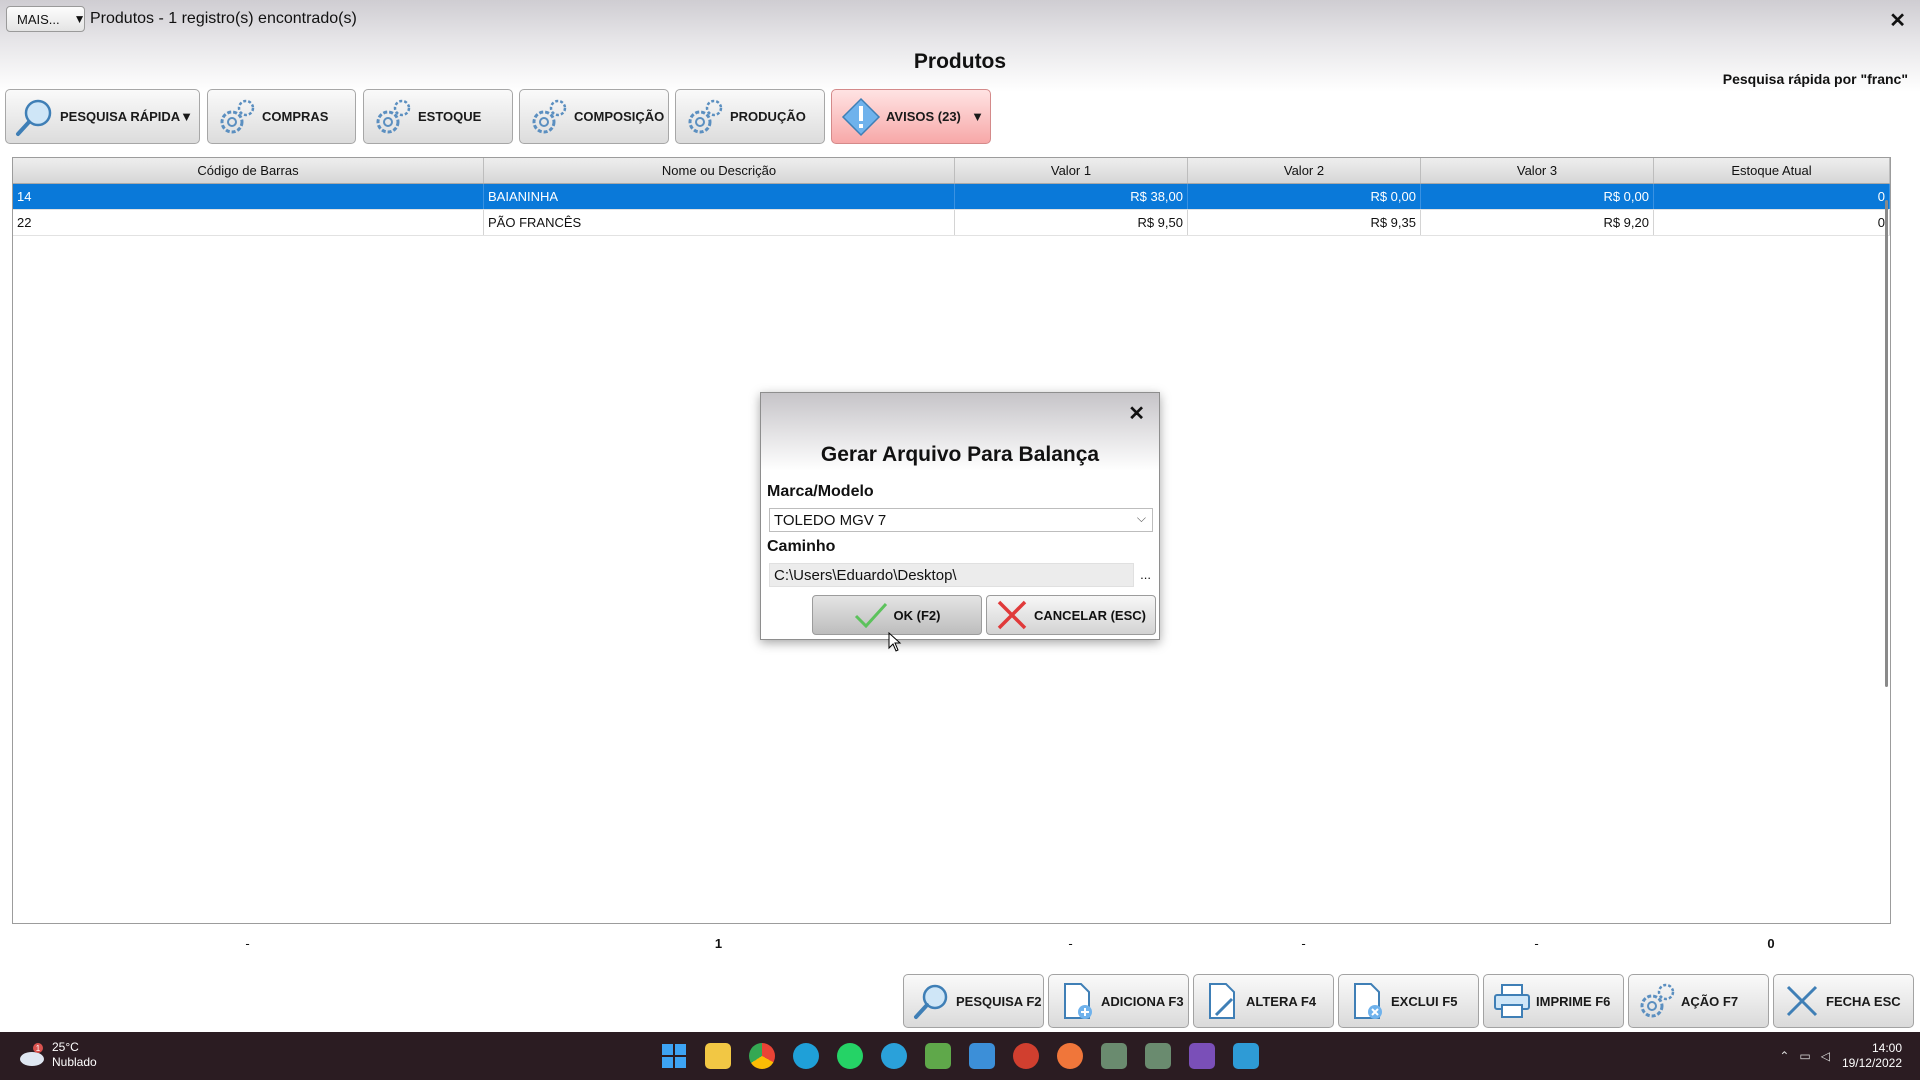  What do you see at coordinates (1408, 1001) in the screenshot?
I see `exclui-button: EXCLUI F5` at bounding box center [1408, 1001].